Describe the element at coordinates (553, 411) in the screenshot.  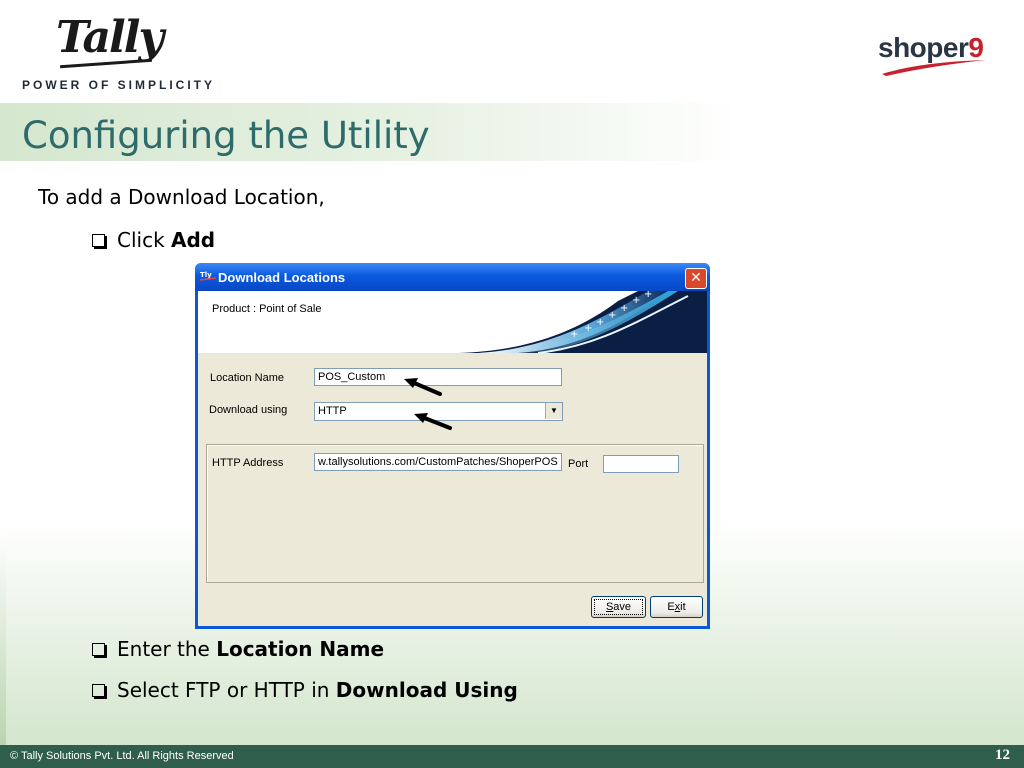
I see `chevron-down-icon: ▼` at that location.